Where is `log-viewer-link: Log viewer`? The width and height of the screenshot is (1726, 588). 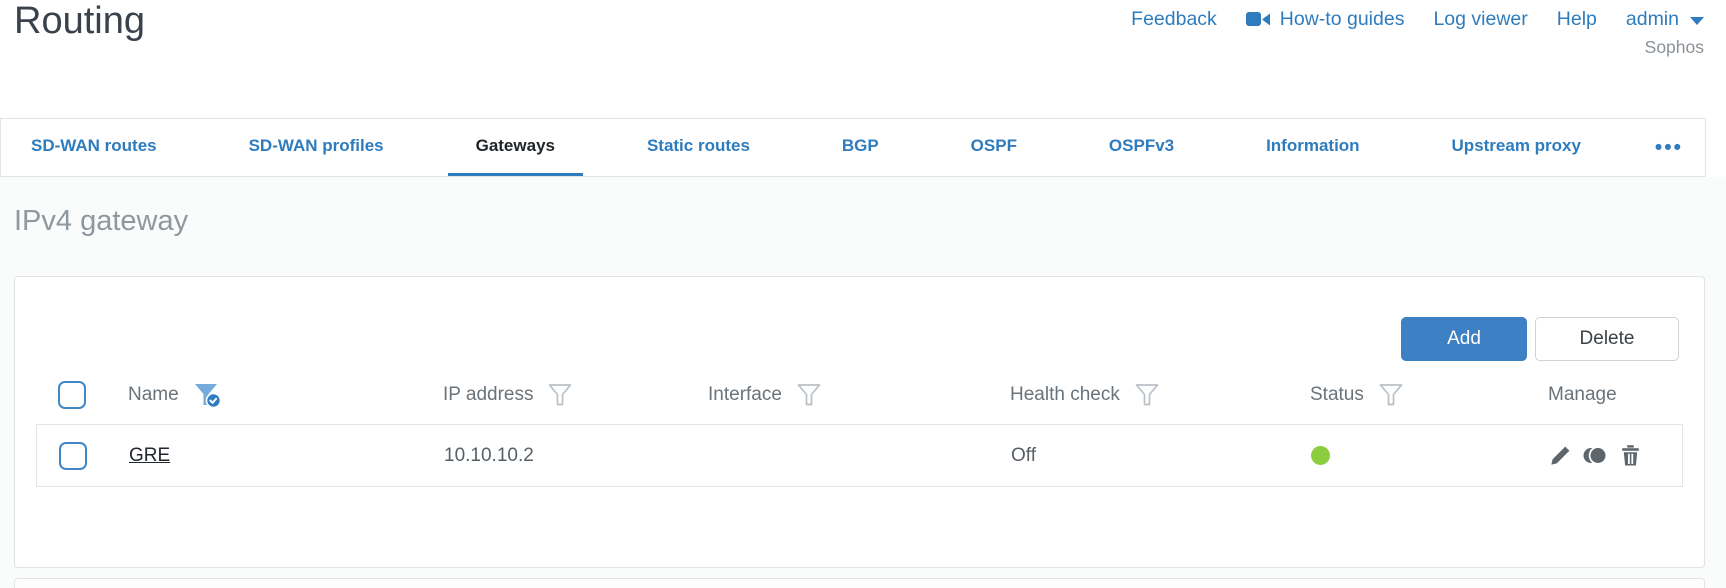
log-viewer-link: Log viewer is located at coordinates (1480, 19).